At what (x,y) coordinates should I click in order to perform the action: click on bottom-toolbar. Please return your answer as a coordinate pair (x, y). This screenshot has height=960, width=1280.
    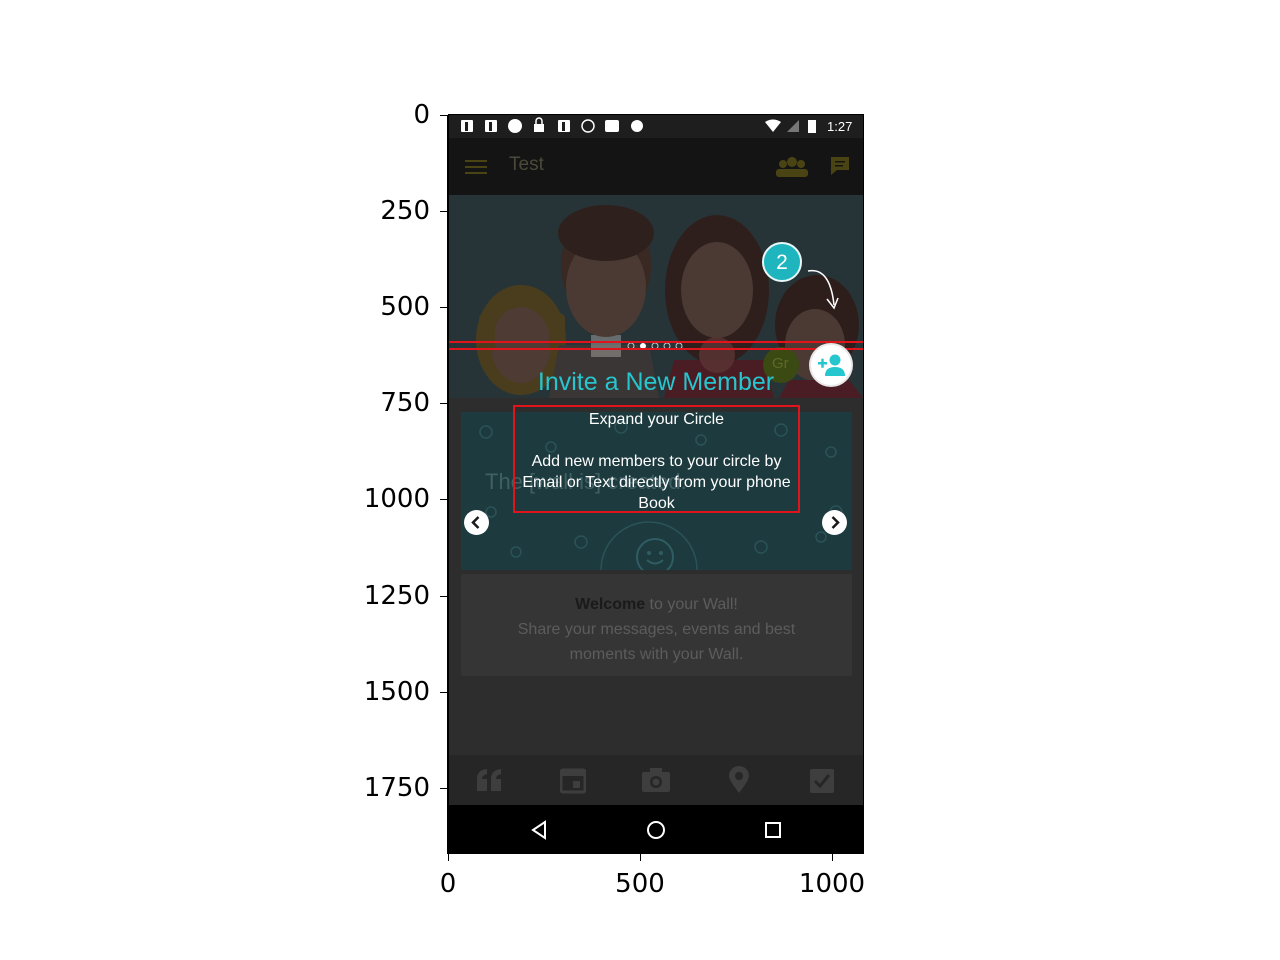
    Looking at the image, I should click on (656, 780).